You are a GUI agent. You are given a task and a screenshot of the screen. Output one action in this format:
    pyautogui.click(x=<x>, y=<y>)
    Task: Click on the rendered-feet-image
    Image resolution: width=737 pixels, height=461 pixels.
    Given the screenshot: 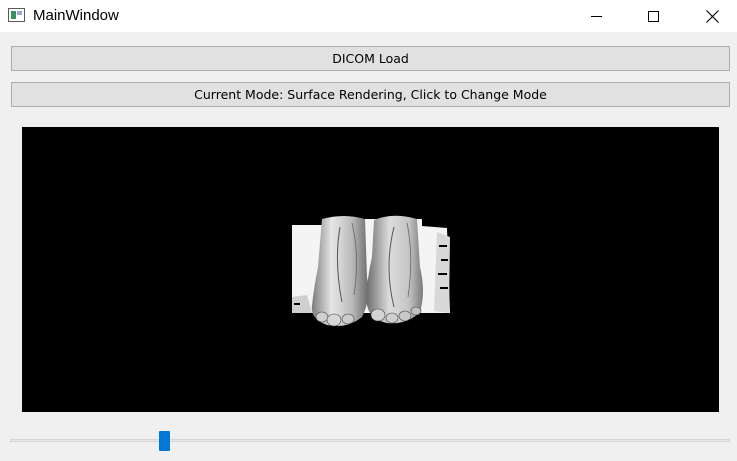 What is the action you would take?
    pyautogui.click(x=371, y=271)
    